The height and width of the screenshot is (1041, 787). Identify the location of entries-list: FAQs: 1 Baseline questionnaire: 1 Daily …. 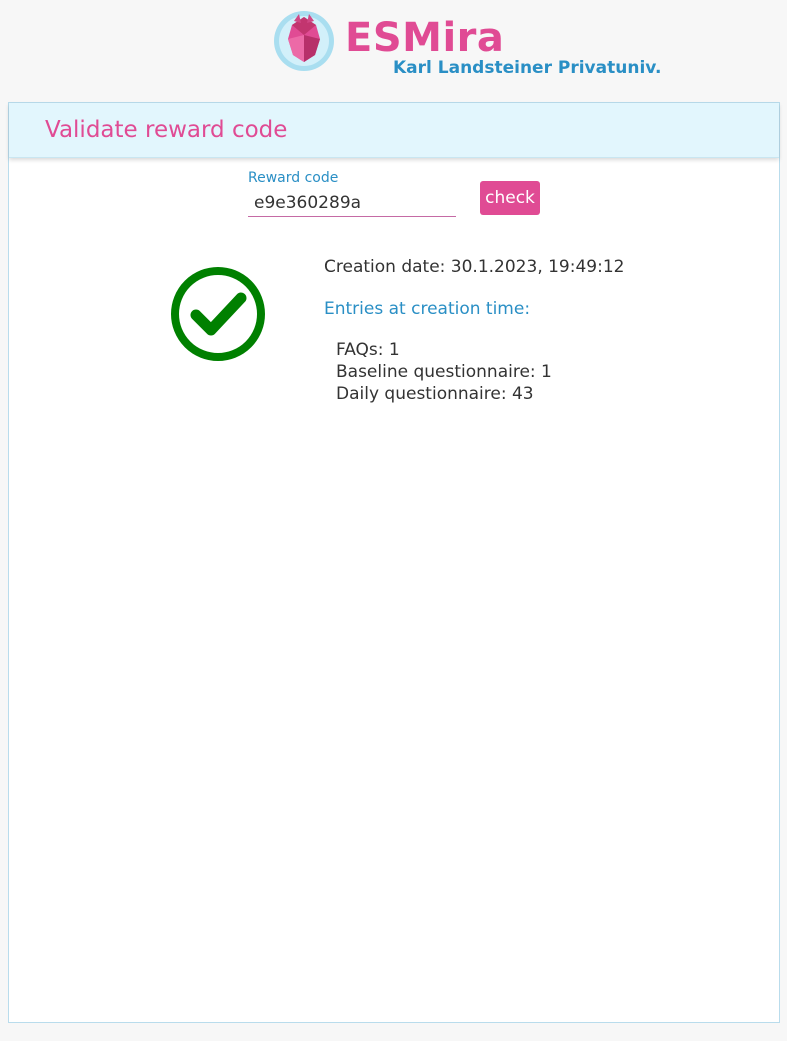
(444, 372).